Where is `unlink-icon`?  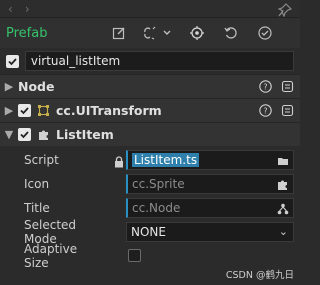
unlink-icon is located at coordinates (157, 33).